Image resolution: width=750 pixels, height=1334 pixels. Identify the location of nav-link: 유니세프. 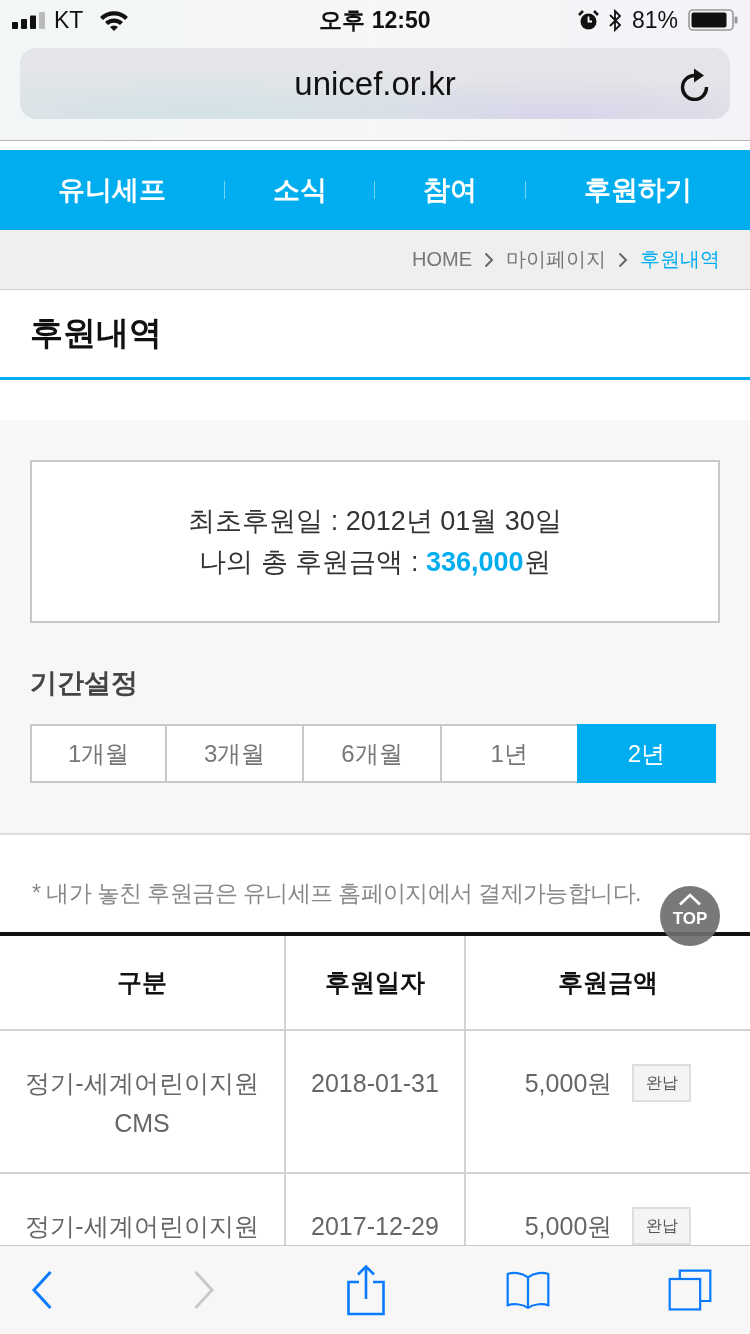
(112, 190).